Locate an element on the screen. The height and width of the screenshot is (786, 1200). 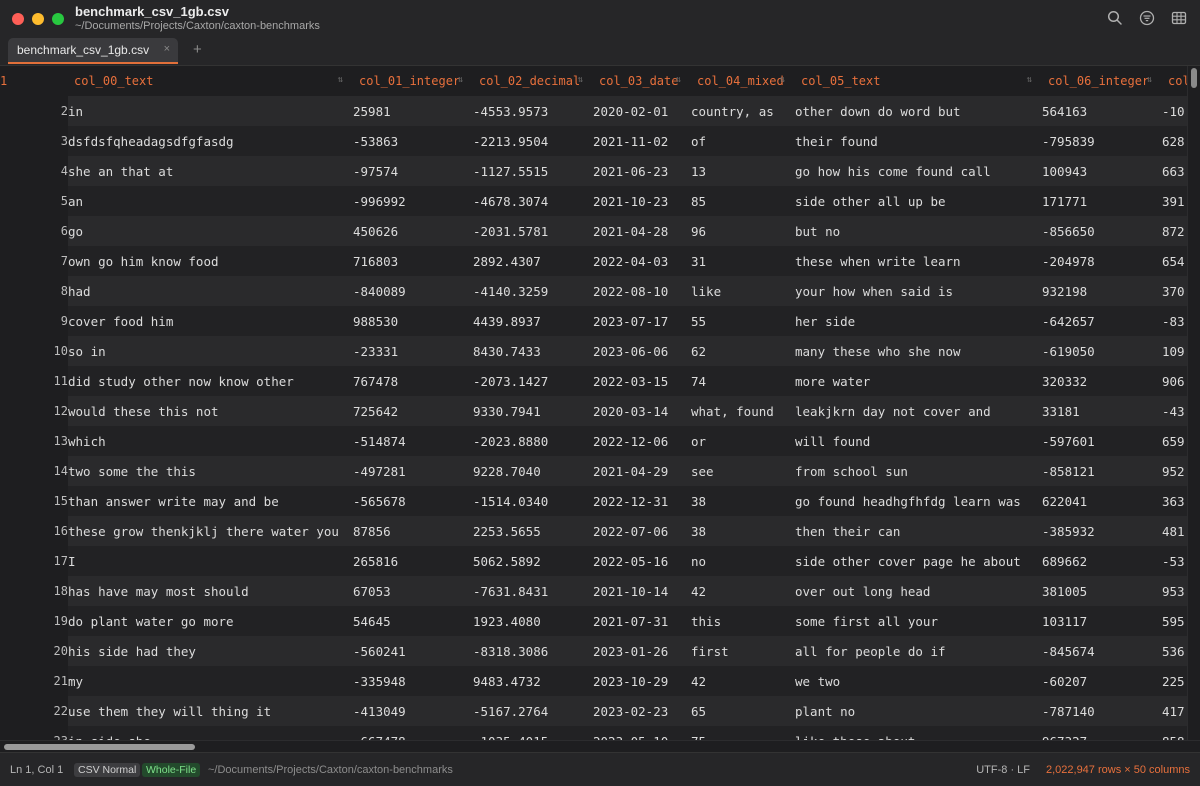
table-cell: -856650 is located at coordinates (1102, 231).